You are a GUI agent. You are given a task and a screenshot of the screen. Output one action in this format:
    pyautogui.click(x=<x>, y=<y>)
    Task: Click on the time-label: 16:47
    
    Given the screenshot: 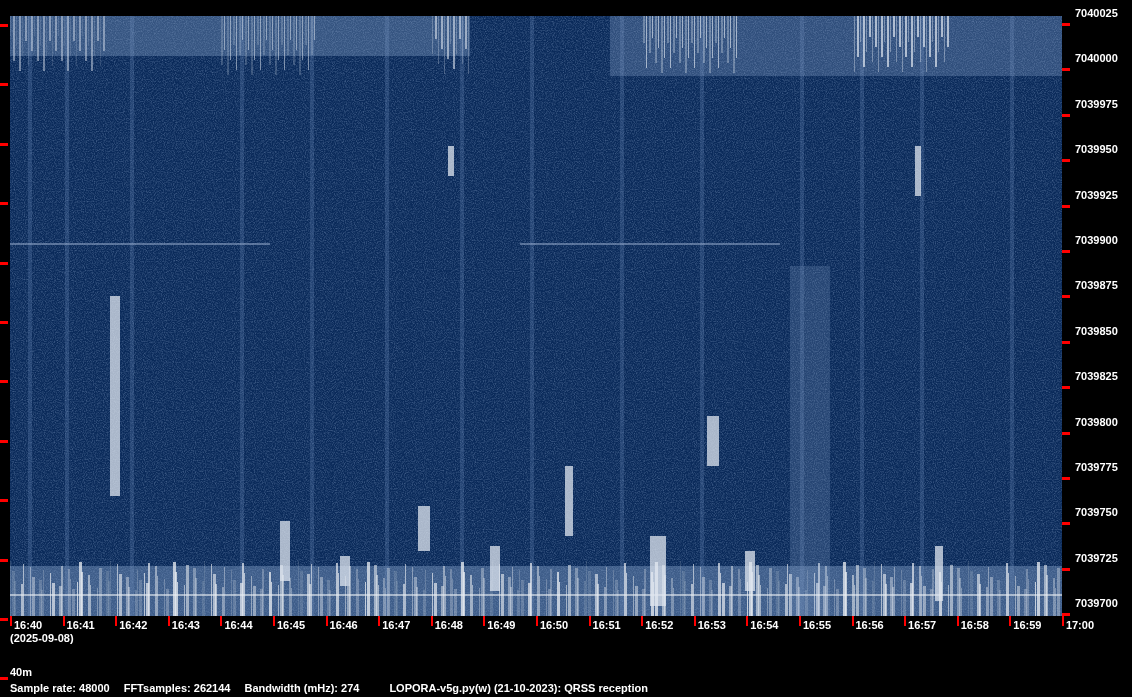 What is the action you would take?
    pyautogui.click(x=396, y=625)
    